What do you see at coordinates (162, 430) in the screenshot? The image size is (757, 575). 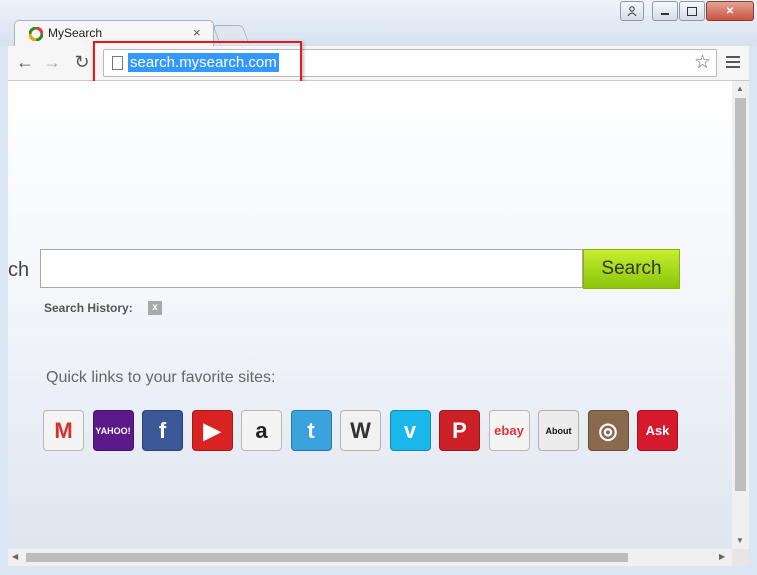 I see `facebook-icon: f` at bounding box center [162, 430].